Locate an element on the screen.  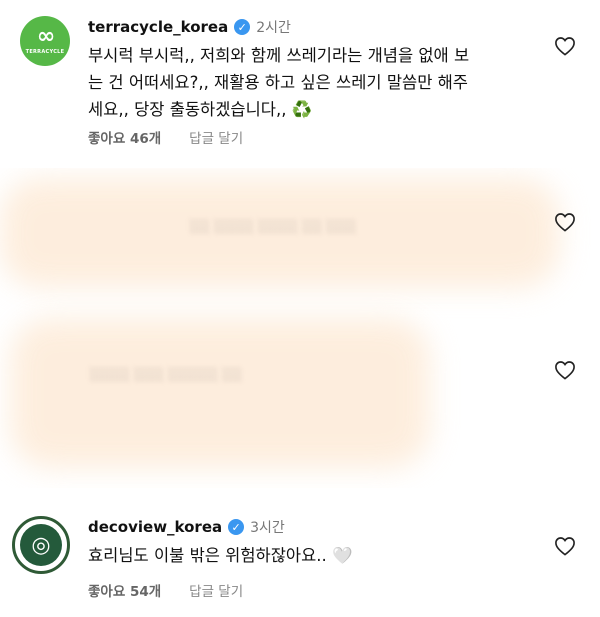
decoview-avatar: ◎ is located at coordinates (41, 545).